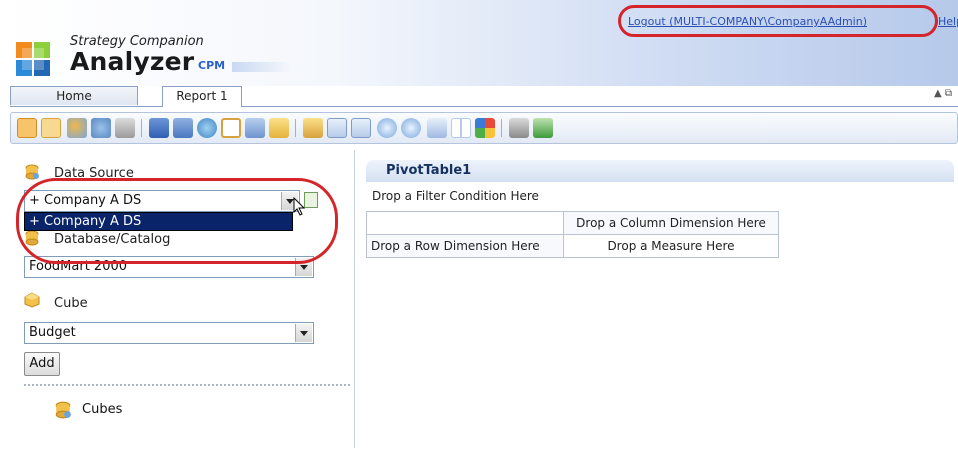 The width and height of the screenshot is (958, 453). Describe the element at coordinates (484, 96) in the screenshot. I see `tab-strip: Home Report 1 ▲ ⧉` at that location.